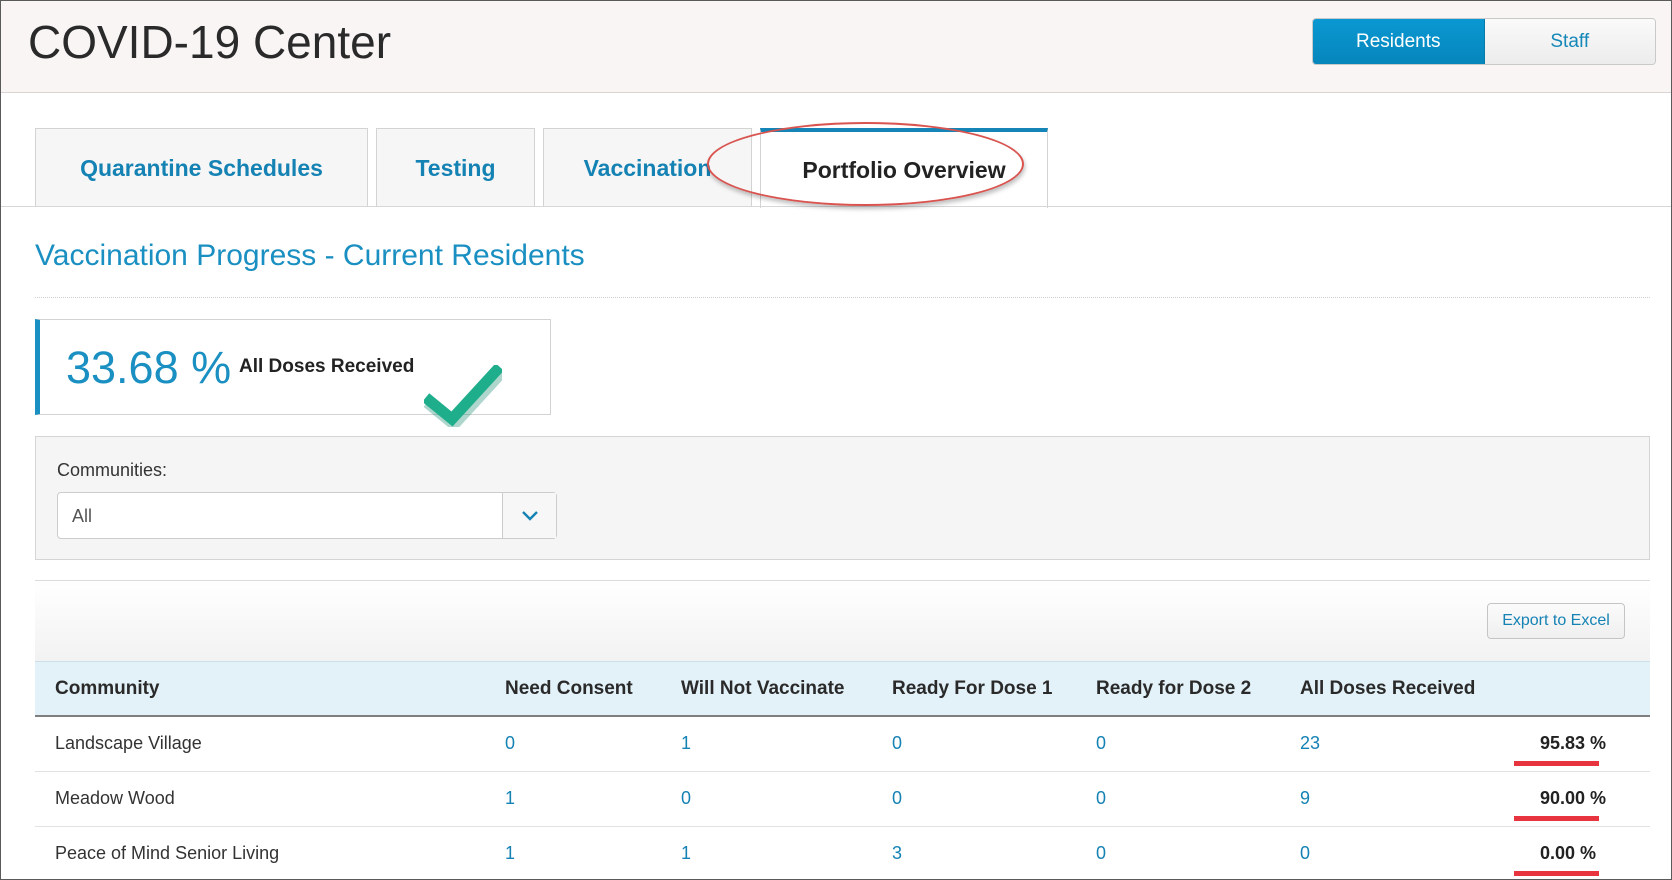 This screenshot has height=880, width=1672. Describe the element at coordinates (307, 515) in the screenshot. I see `communities-select: All` at that location.